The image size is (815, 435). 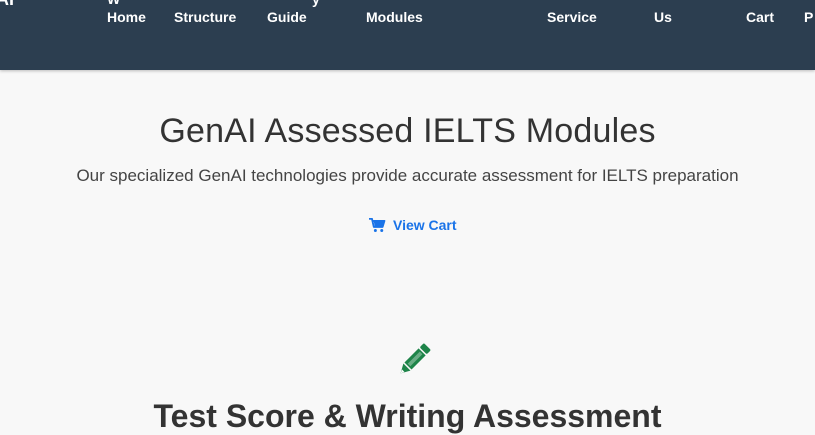 What do you see at coordinates (809, 17) in the screenshot?
I see `nav-item-profile-label: P` at bounding box center [809, 17].